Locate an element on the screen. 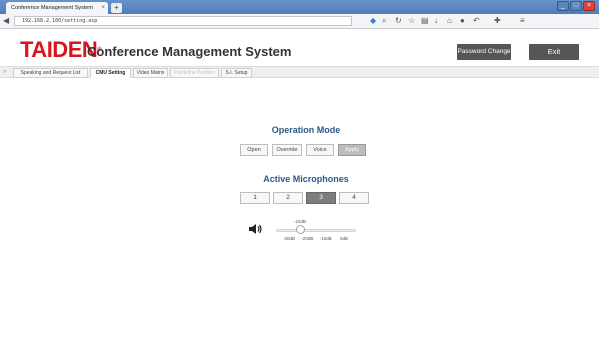 The width and height of the screenshot is (599, 356). browser-title-bar: Conference Management System × + _ □ × is located at coordinates (299, 7).